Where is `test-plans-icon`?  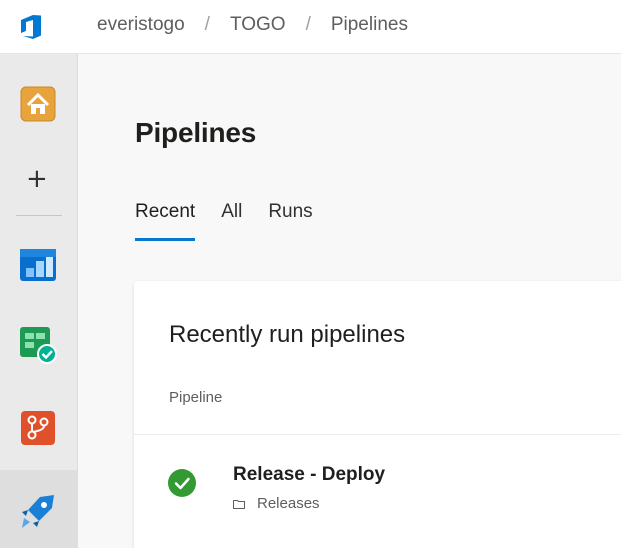 test-plans-icon is located at coordinates (38, 345).